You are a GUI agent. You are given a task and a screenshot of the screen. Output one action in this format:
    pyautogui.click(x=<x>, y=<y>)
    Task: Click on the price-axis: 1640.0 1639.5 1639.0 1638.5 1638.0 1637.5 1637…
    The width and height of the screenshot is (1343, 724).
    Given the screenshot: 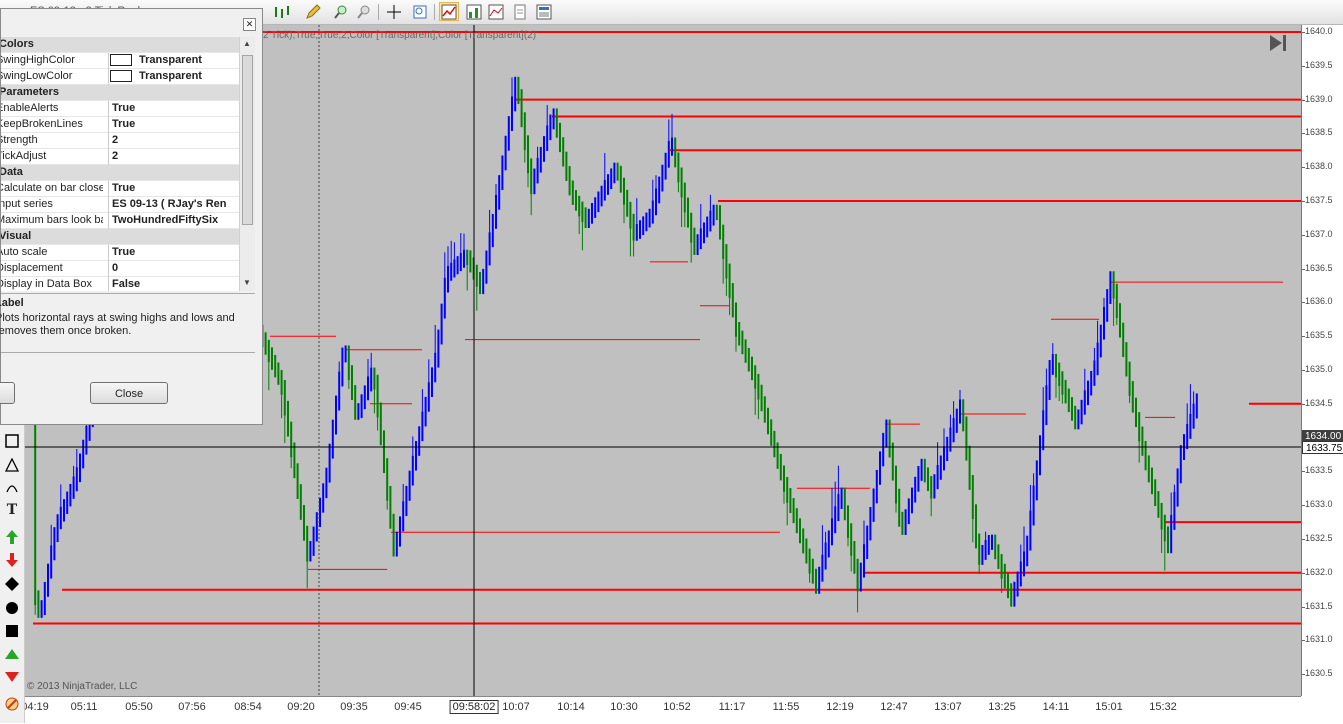 What is the action you would take?
    pyautogui.click(x=1322, y=360)
    